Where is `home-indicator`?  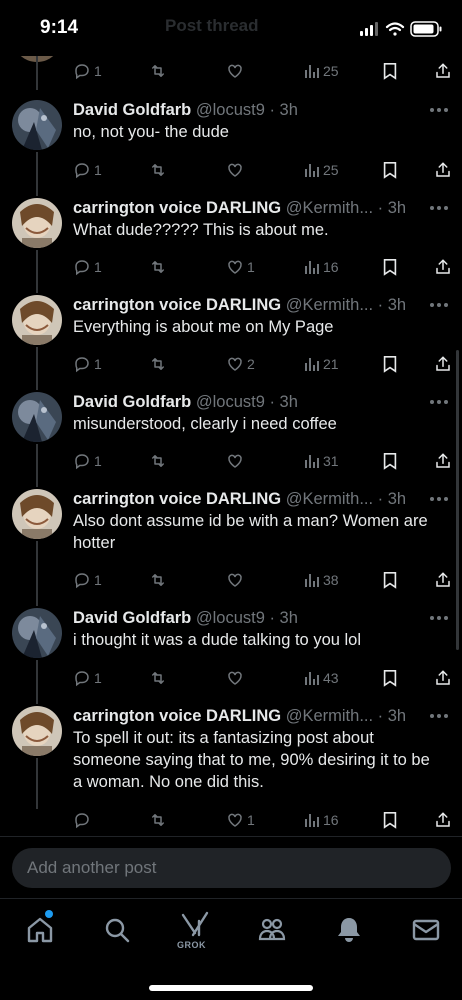
home-indicator is located at coordinates (231, 988).